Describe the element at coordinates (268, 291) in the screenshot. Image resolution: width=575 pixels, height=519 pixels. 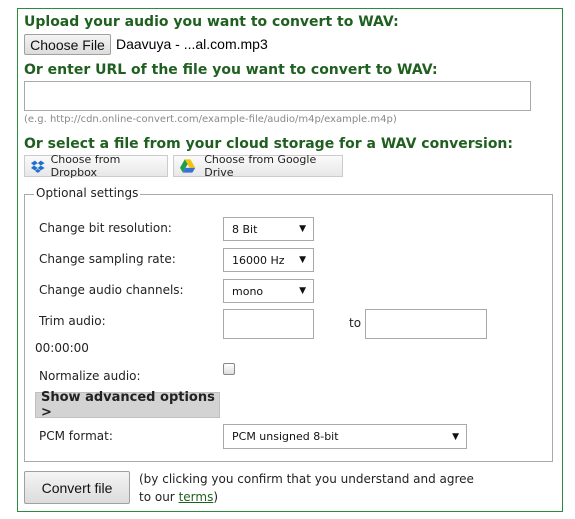
I see `channels-select: mono ▼` at that location.